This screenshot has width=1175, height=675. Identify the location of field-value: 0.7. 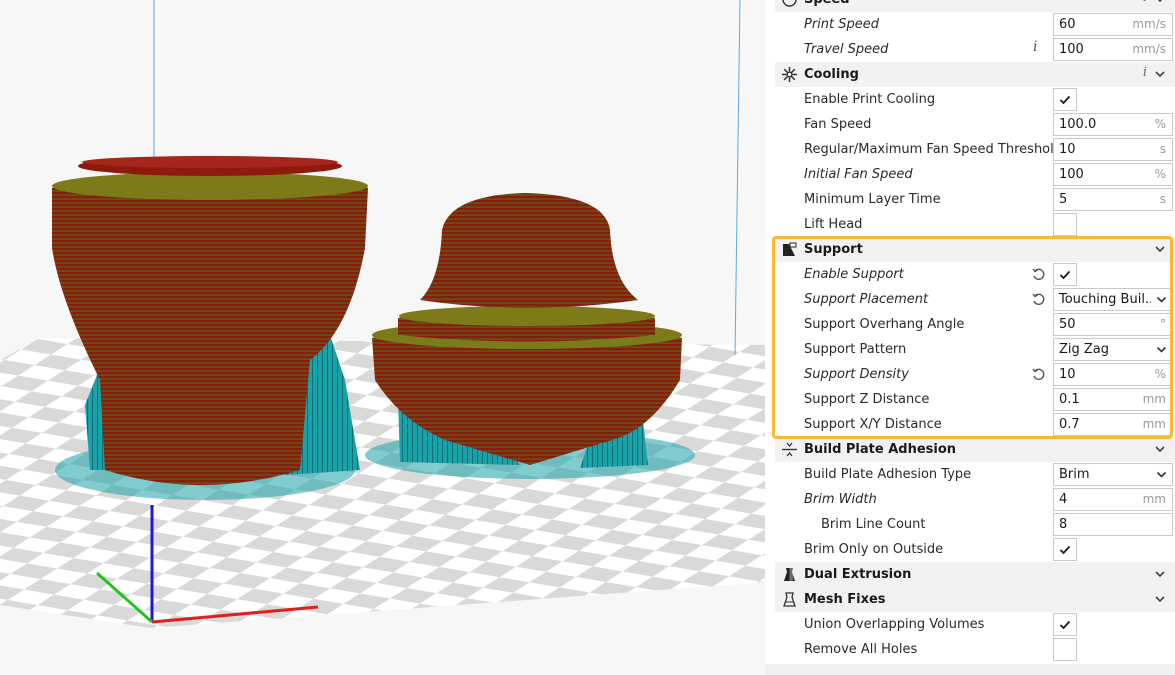
(1069, 424).